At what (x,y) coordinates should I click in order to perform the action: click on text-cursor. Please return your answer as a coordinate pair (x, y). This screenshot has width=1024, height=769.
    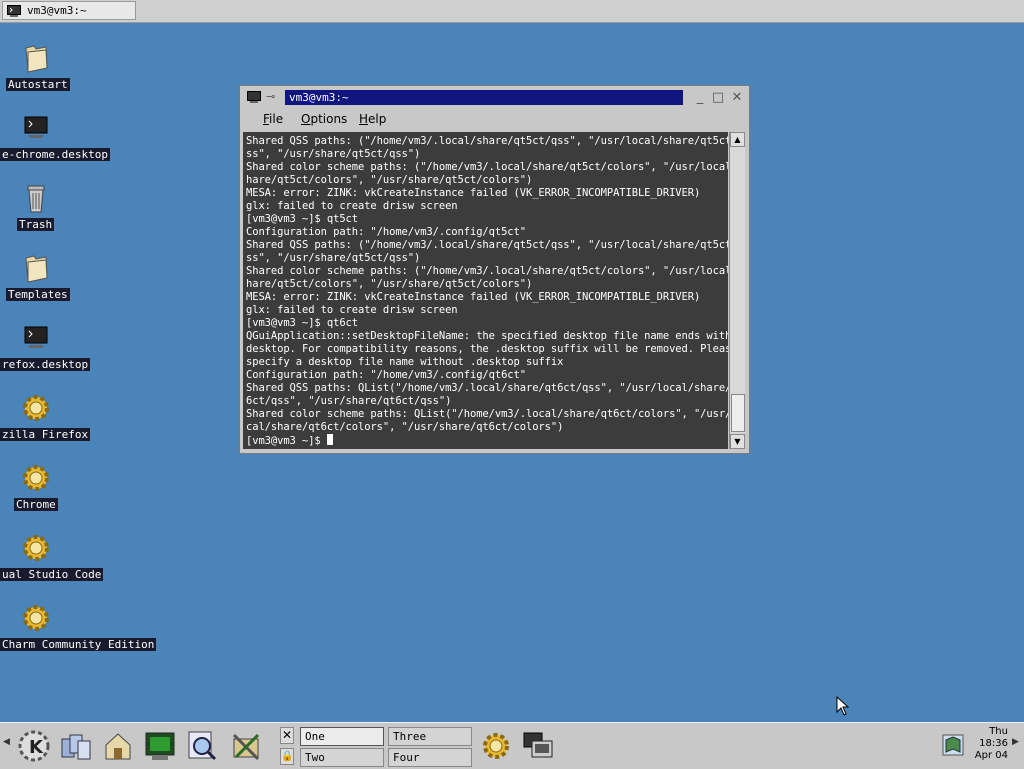
    Looking at the image, I should click on (329, 439).